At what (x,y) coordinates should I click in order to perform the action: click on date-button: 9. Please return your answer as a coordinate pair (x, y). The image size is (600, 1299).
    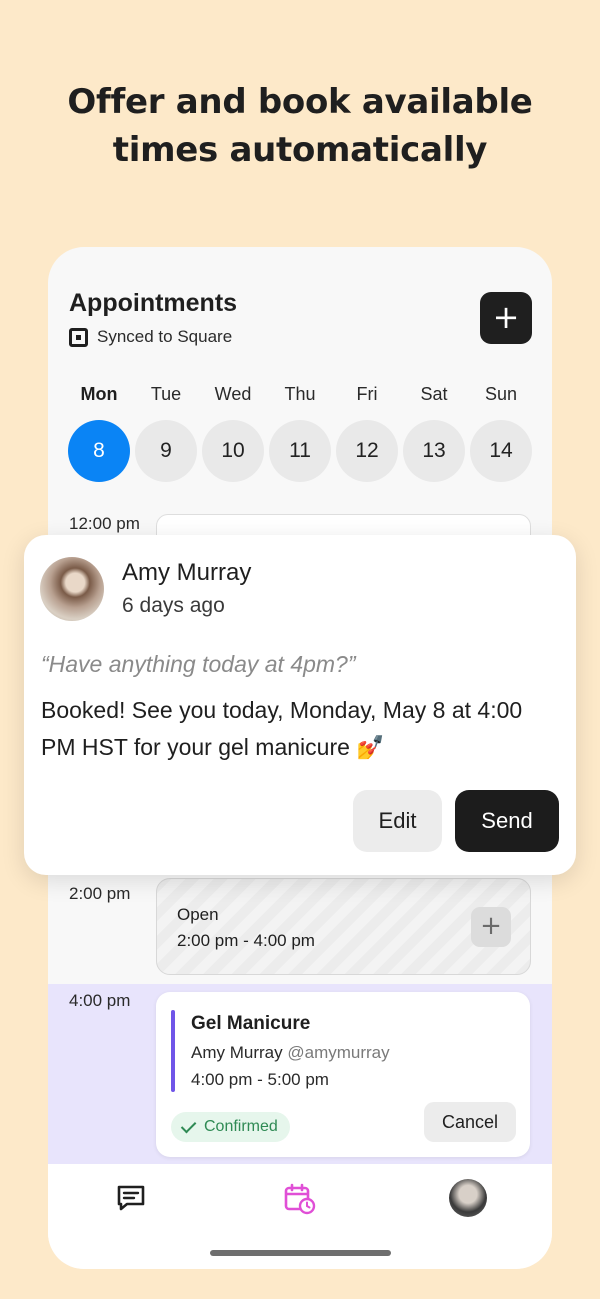
    Looking at the image, I should click on (166, 451).